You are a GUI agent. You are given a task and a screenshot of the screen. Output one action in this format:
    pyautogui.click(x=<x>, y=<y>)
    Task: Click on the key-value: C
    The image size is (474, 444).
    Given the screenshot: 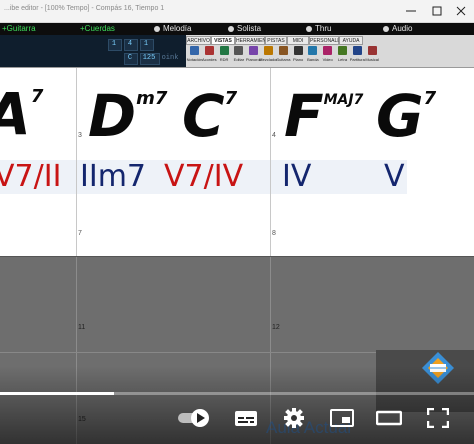 What is the action you would take?
    pyautogui.click(x=130, y=58)
    